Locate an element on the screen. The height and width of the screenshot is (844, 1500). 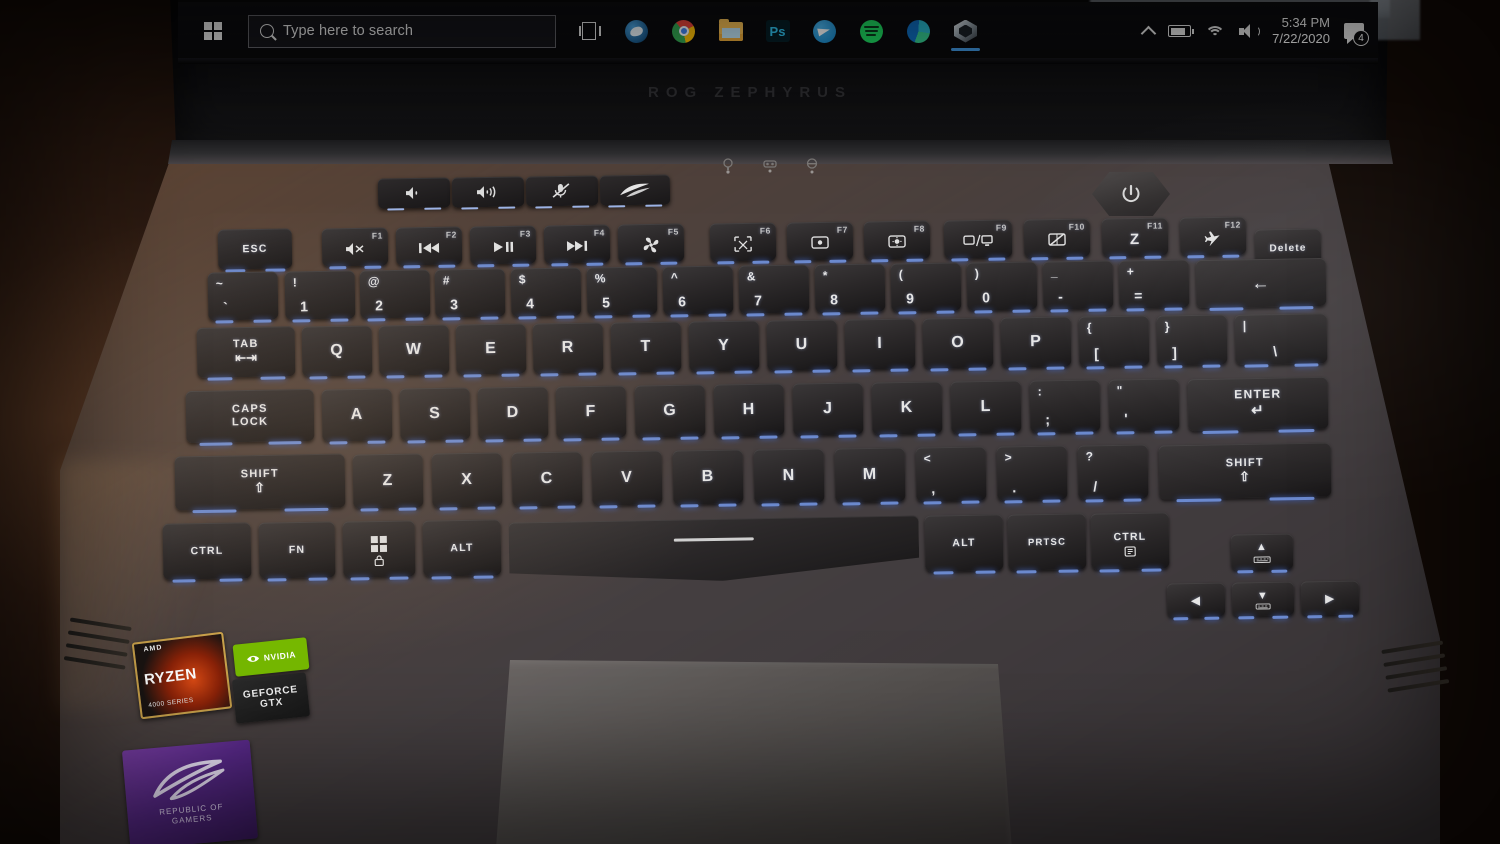
key-arrow-left: ◀ is located at coordinates (1196, 601).